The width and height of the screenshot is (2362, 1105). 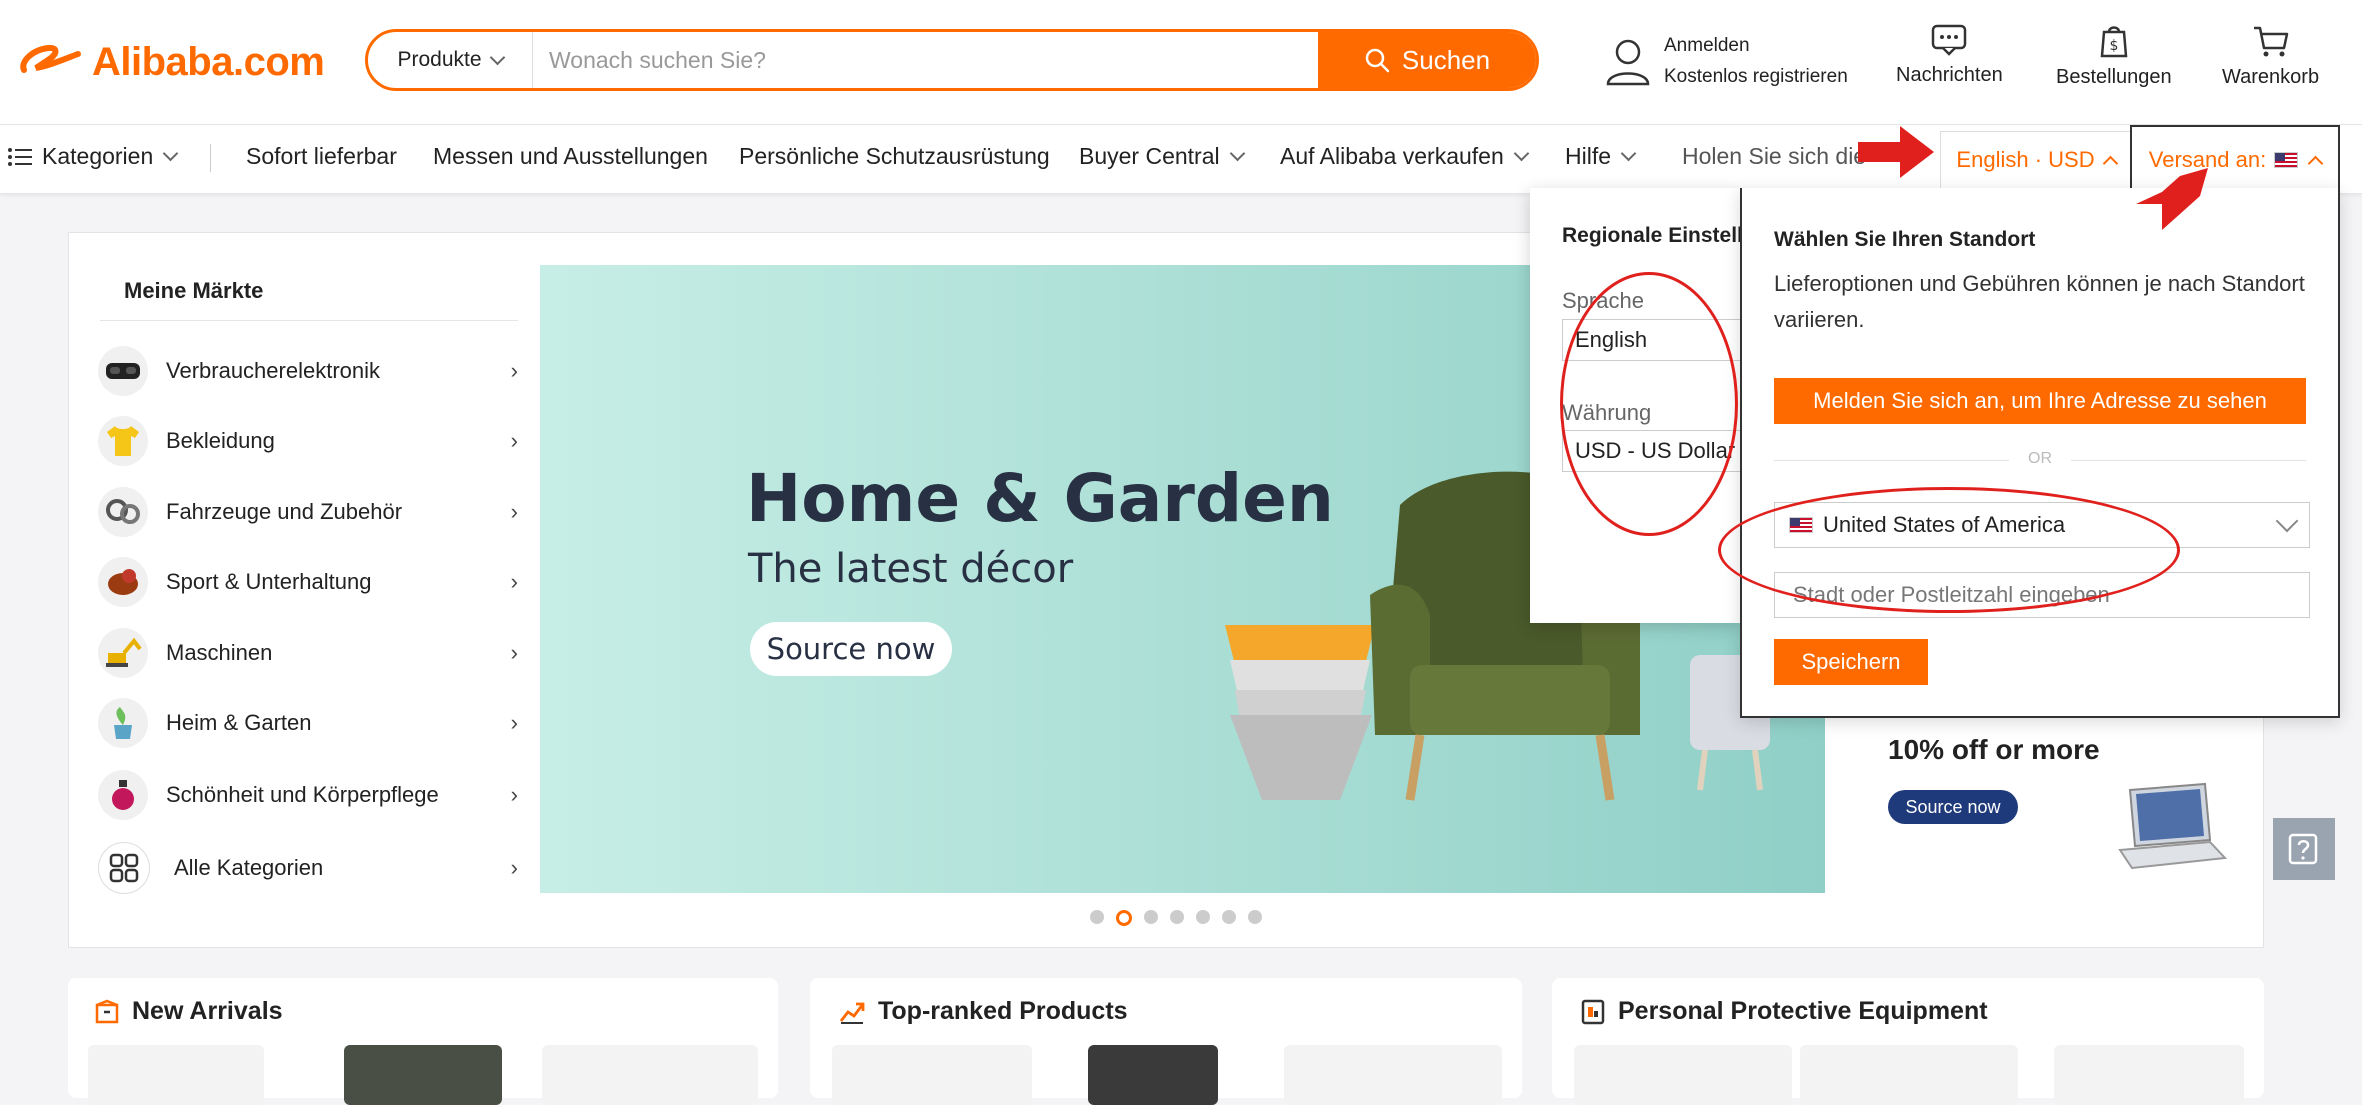 I want to click on save-button: Speichern, so click(x=1851, y=662).